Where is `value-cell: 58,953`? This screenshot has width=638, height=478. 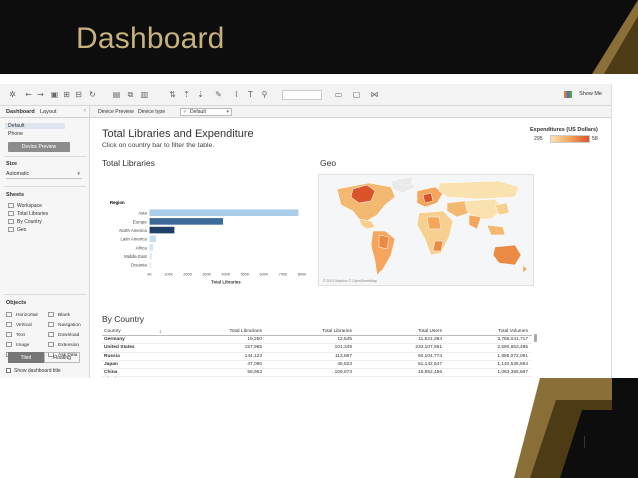
value-cell: 58,953 is located at coordinates (254, 372).